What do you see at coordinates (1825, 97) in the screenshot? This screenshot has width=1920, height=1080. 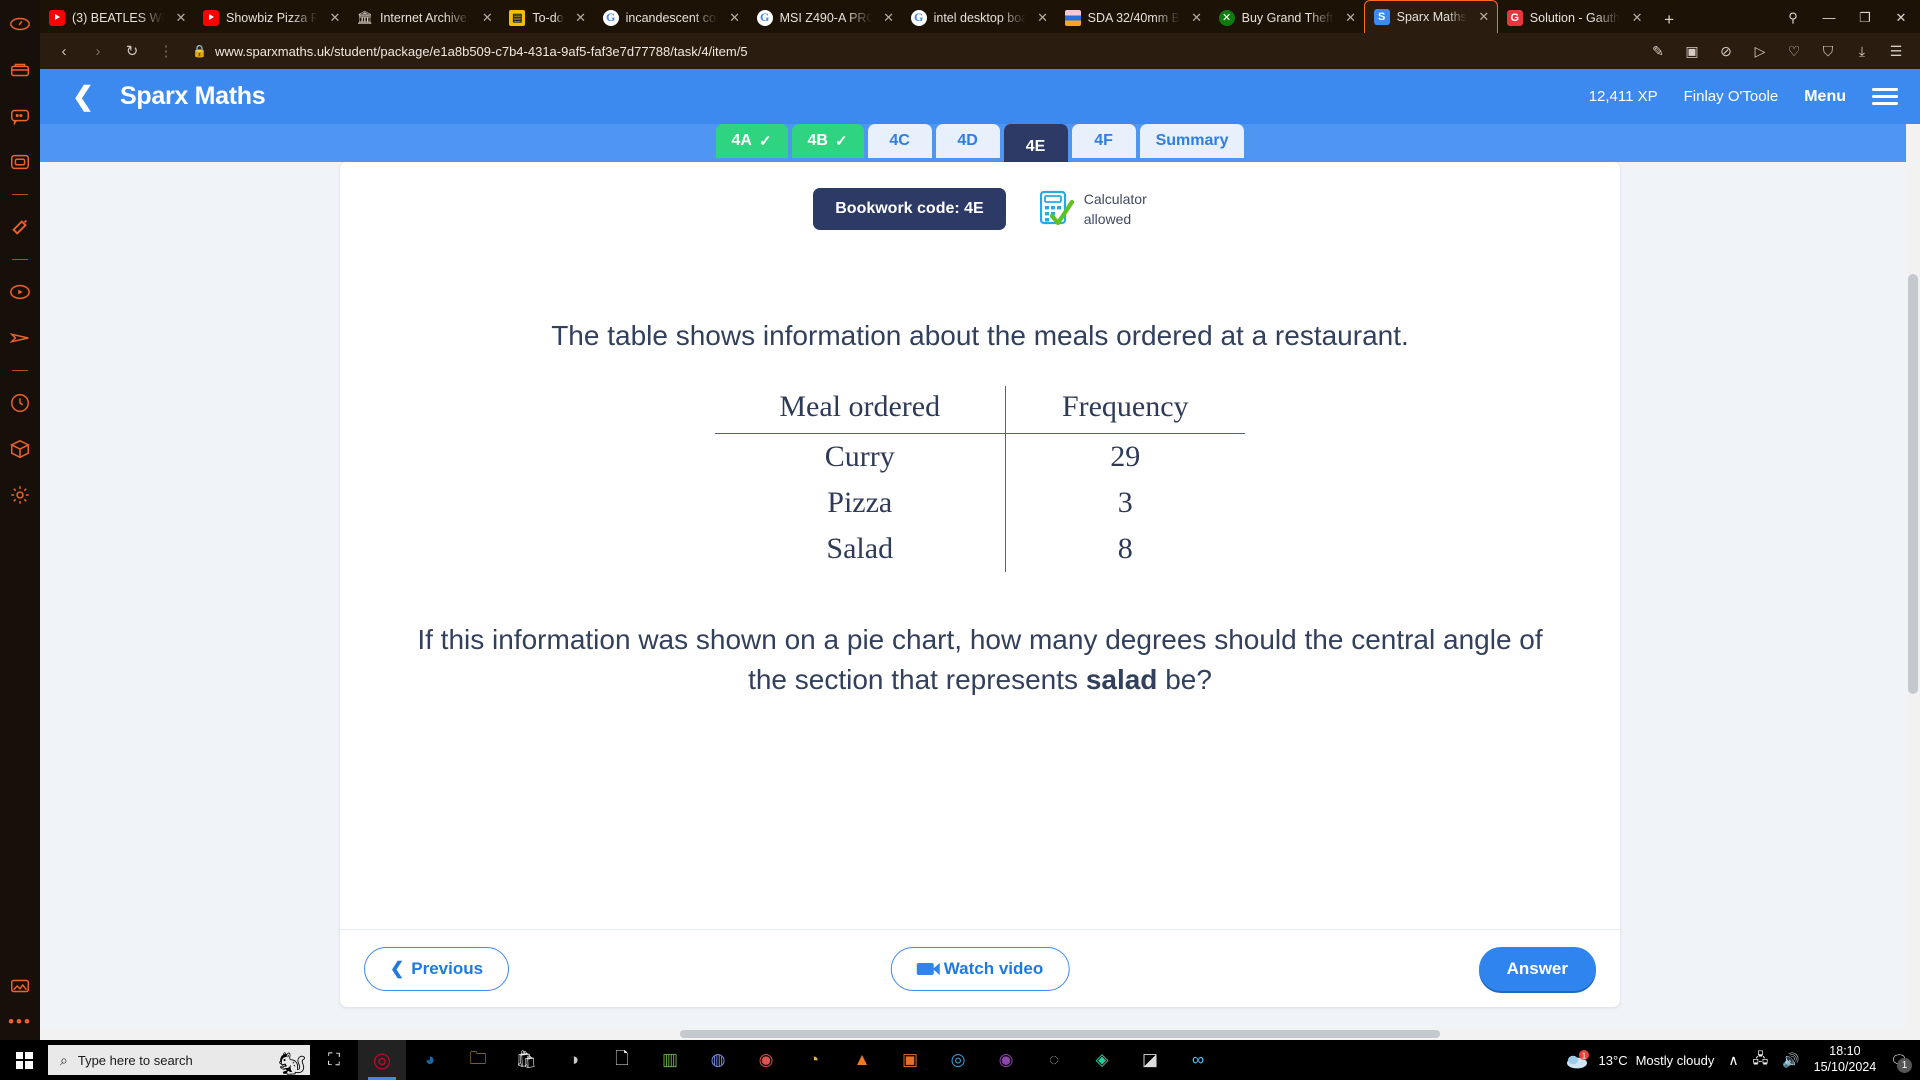 I see `menu-button: Menu` at bounding box center [1825, 97].